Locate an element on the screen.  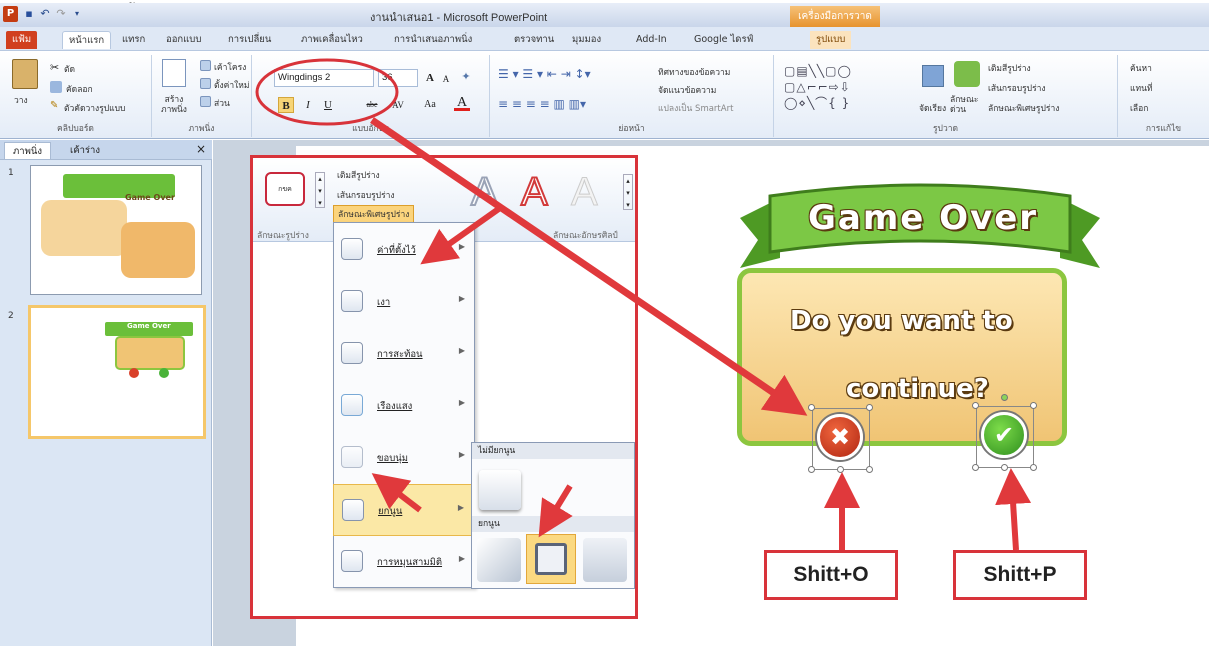
arrow-to-check-shortcut is located at coordinates (1013, 509).